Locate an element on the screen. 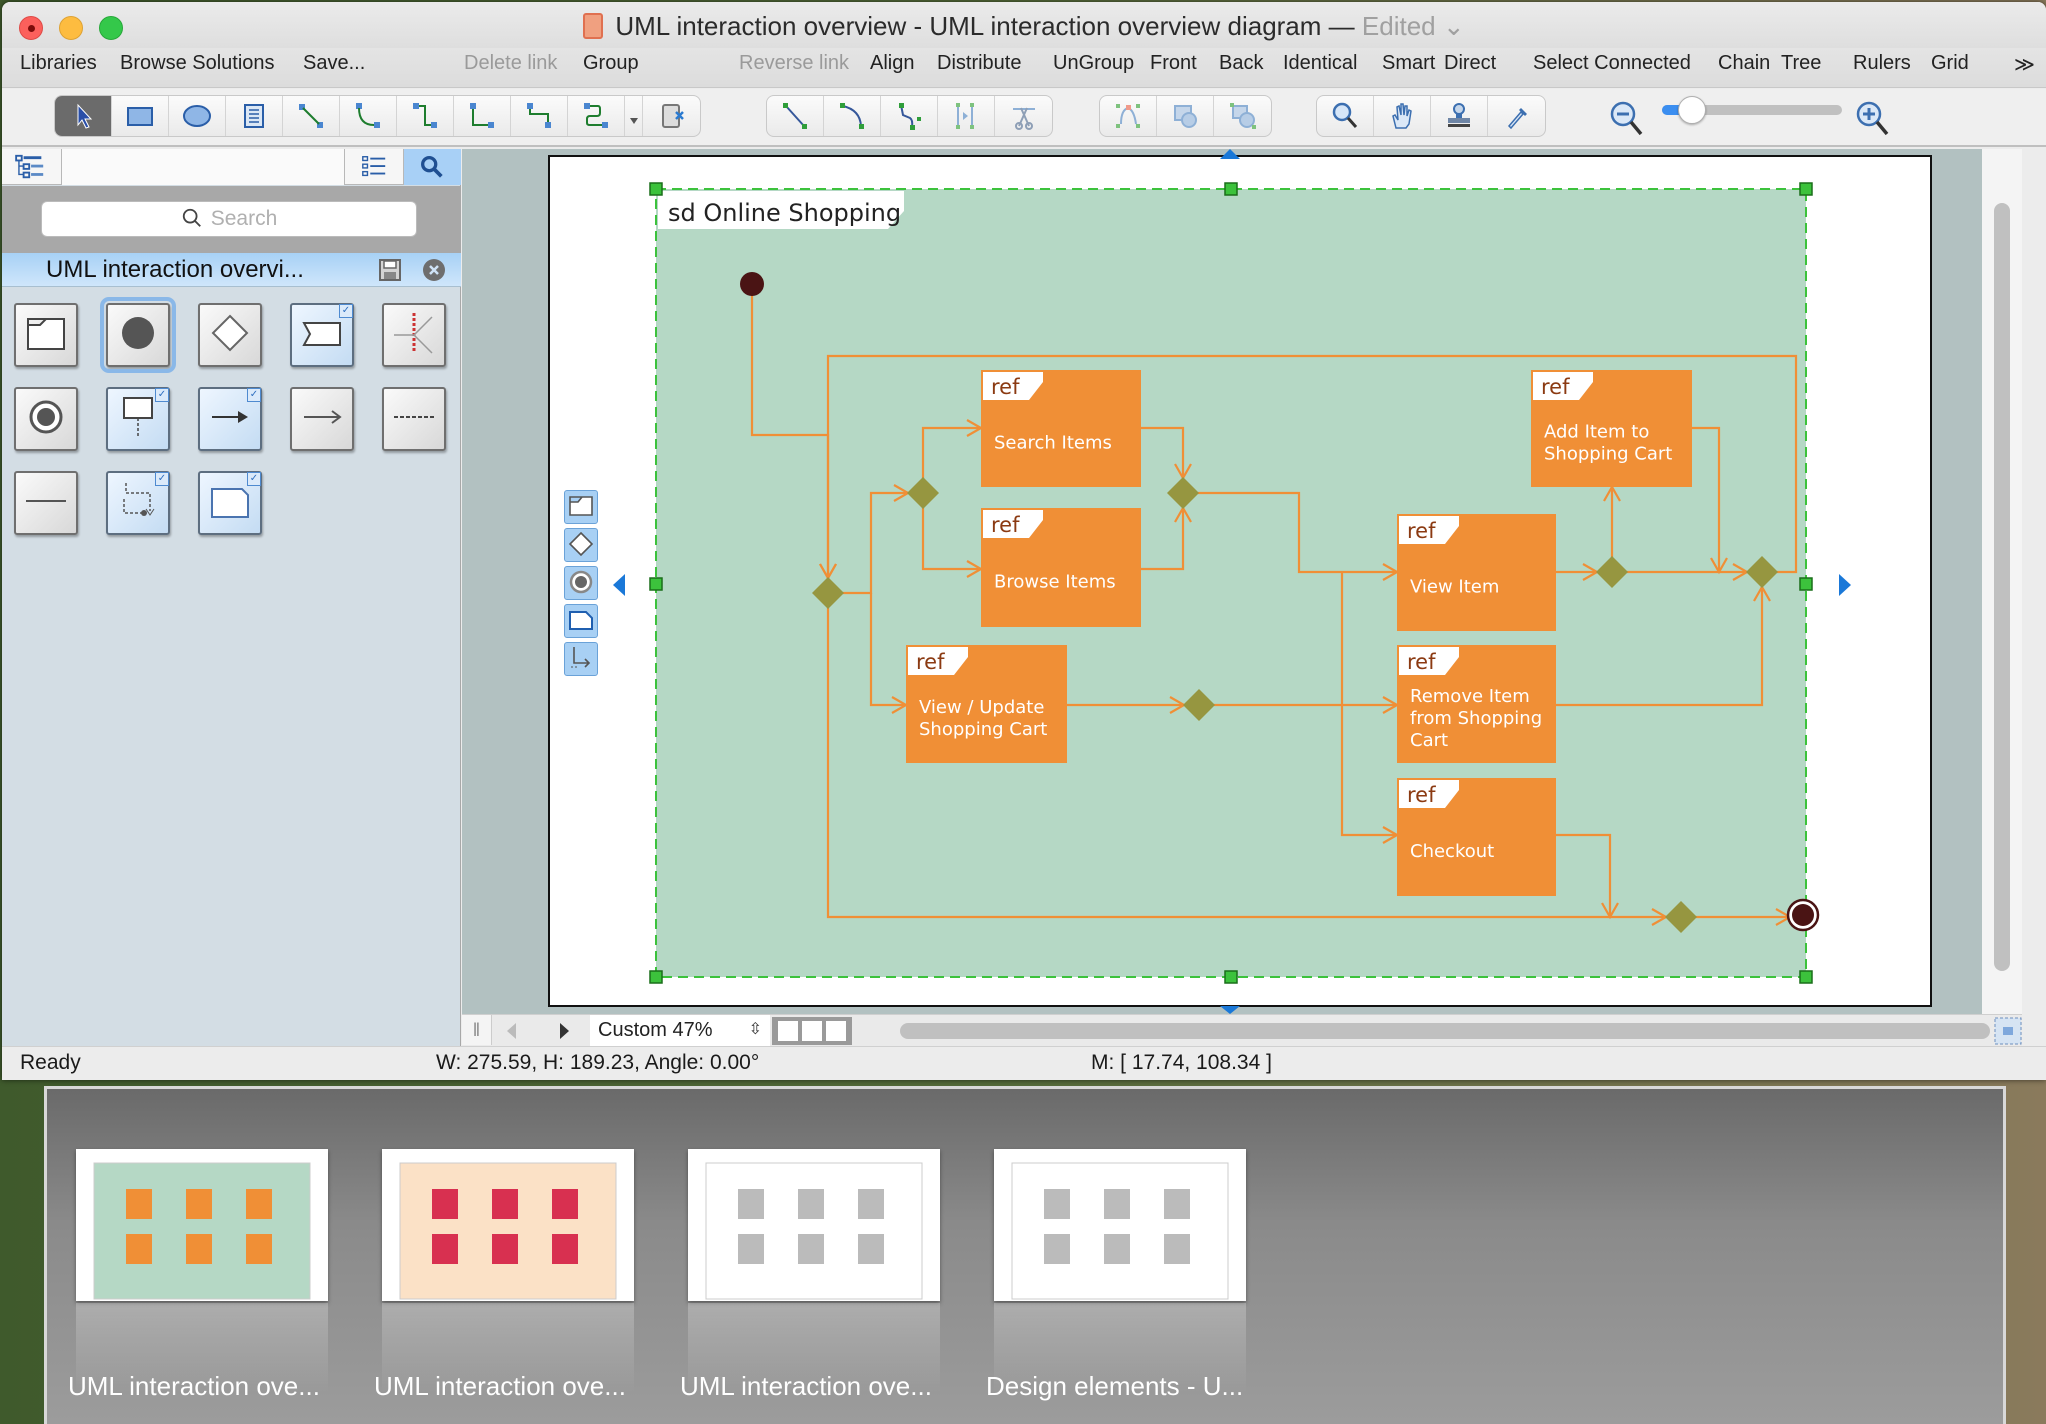 The width and height of the screenshot is (2046, 1424). eyedropper-tool is located at coordinates (1516, 116).